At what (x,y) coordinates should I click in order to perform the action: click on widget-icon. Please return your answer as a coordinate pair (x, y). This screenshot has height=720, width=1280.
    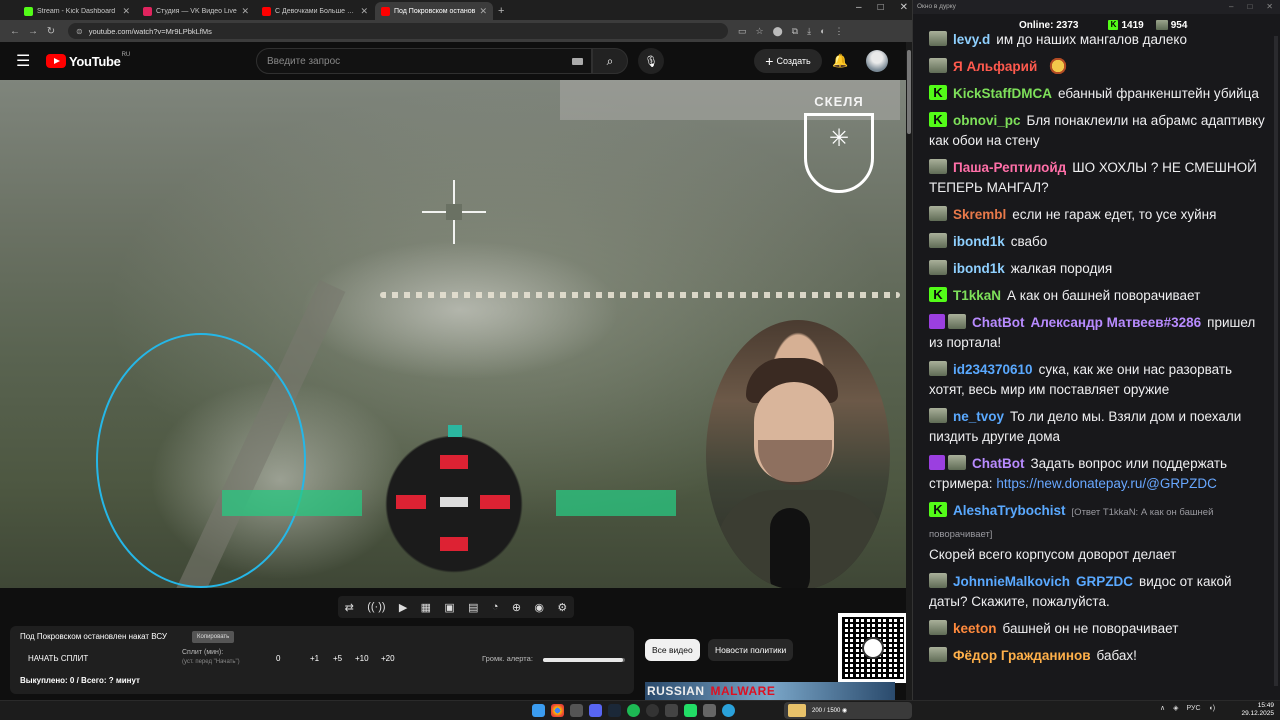
    Looking at the image, I should click on (797, 710).